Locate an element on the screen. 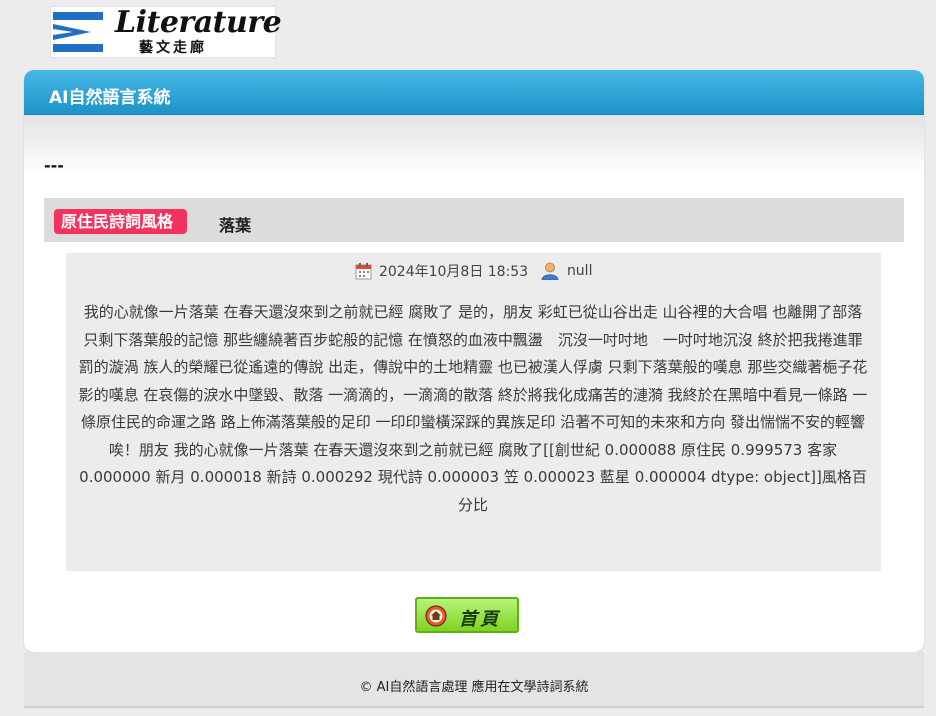 The height and width of the screenshot is (716, 936). post-title-bar: 原住民詩詞風格 落葉 is located at coordinates (474, 220).